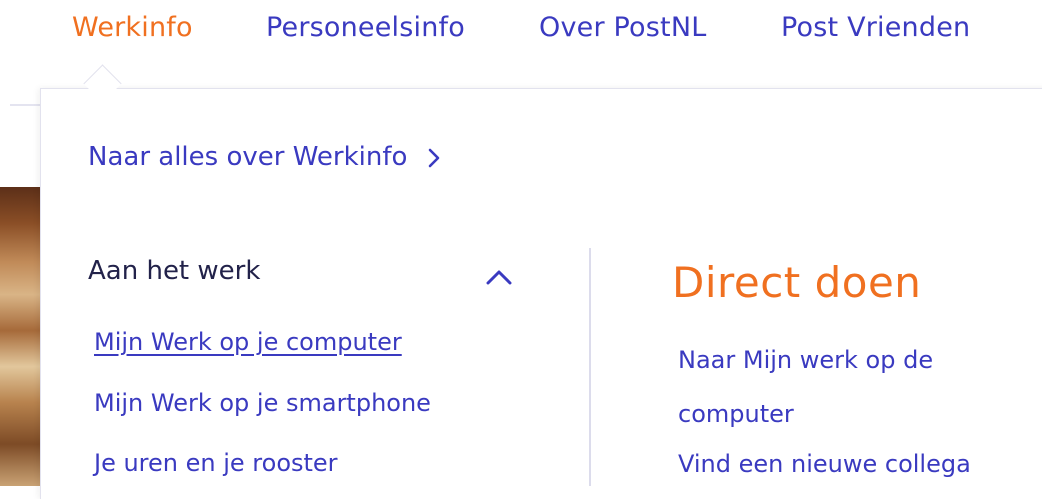 Image resolution: width=1042 pixels, height=499 pixels. Describe the element at coordinates (875, 27) in the screenshot. I see `nav-item-post-vrienden: Post Vrienden` at that location.